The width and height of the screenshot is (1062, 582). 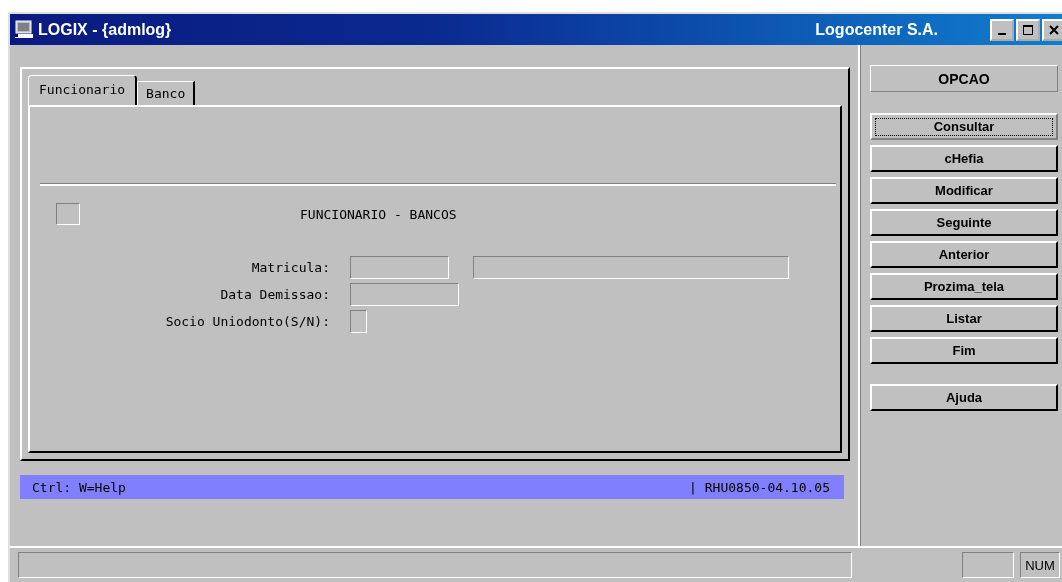 What do you see at coordinates (759, 487) in the screenshot?
I see `program-version: | RHU0850-04.10.05` at bounding box center [759, 487].